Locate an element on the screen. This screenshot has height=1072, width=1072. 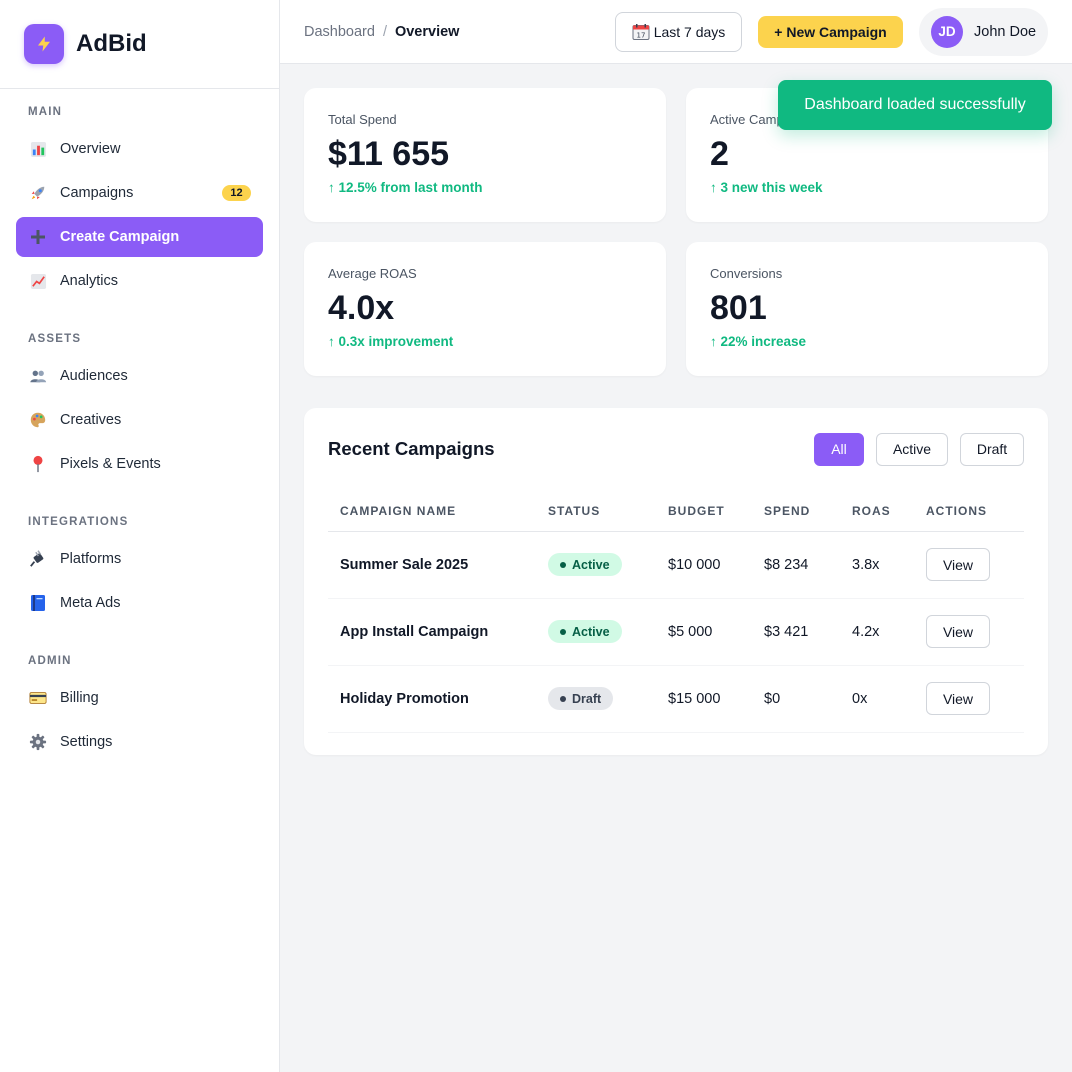
campaign-spend: $8 234 is located at coordinates (796, 565).